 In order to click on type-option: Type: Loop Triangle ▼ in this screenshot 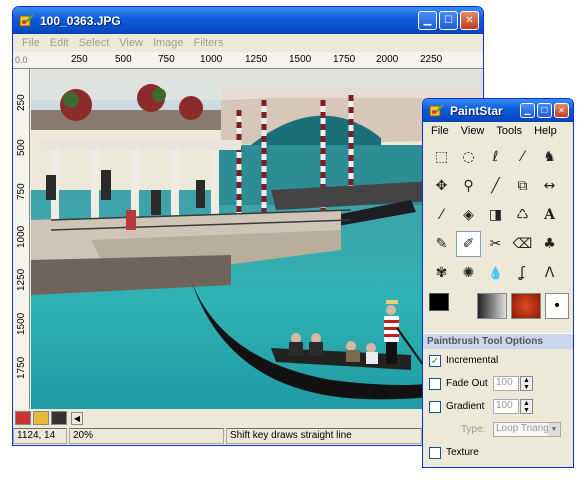, I will do `click(498, 429)`.